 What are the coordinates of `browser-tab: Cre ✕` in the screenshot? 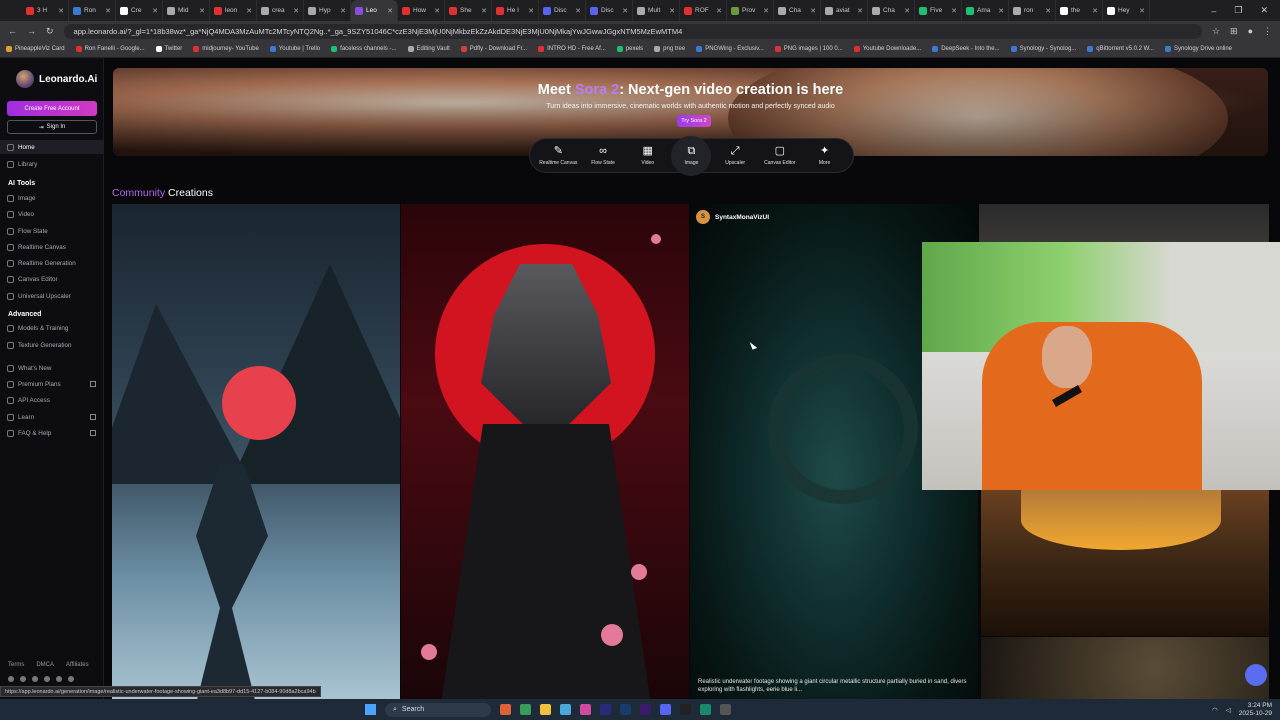 It's located at (139, 10).